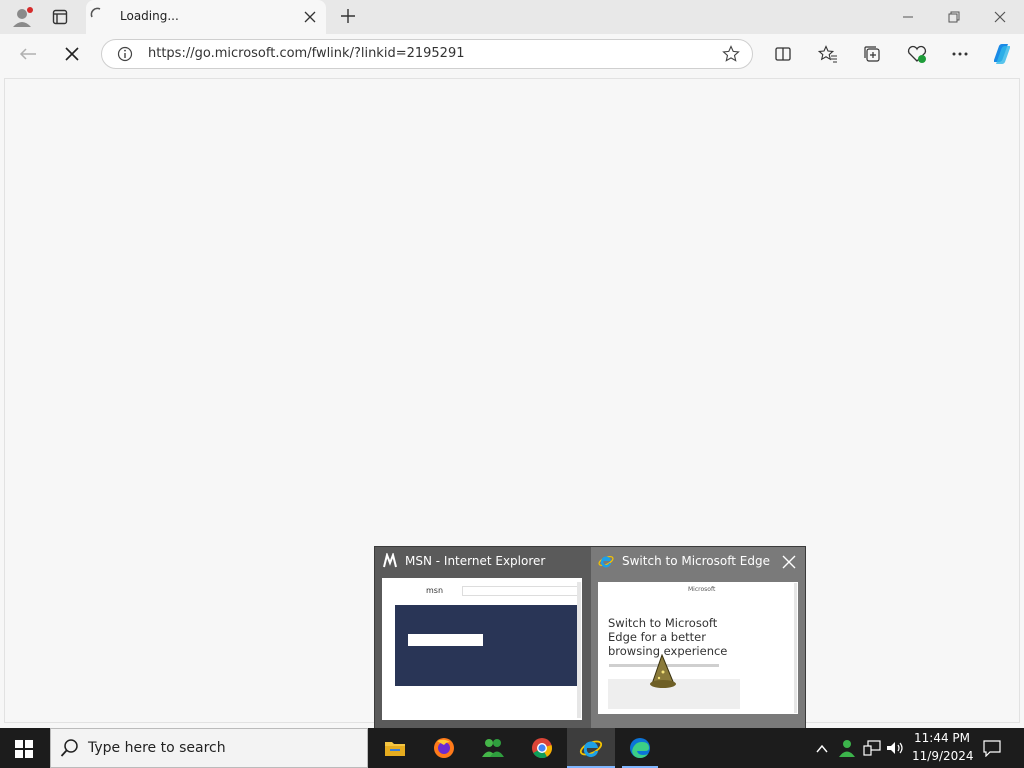 The height and width of the screenshot is (768, 1024). I want to click on more-options-icon, so click(960, 54).